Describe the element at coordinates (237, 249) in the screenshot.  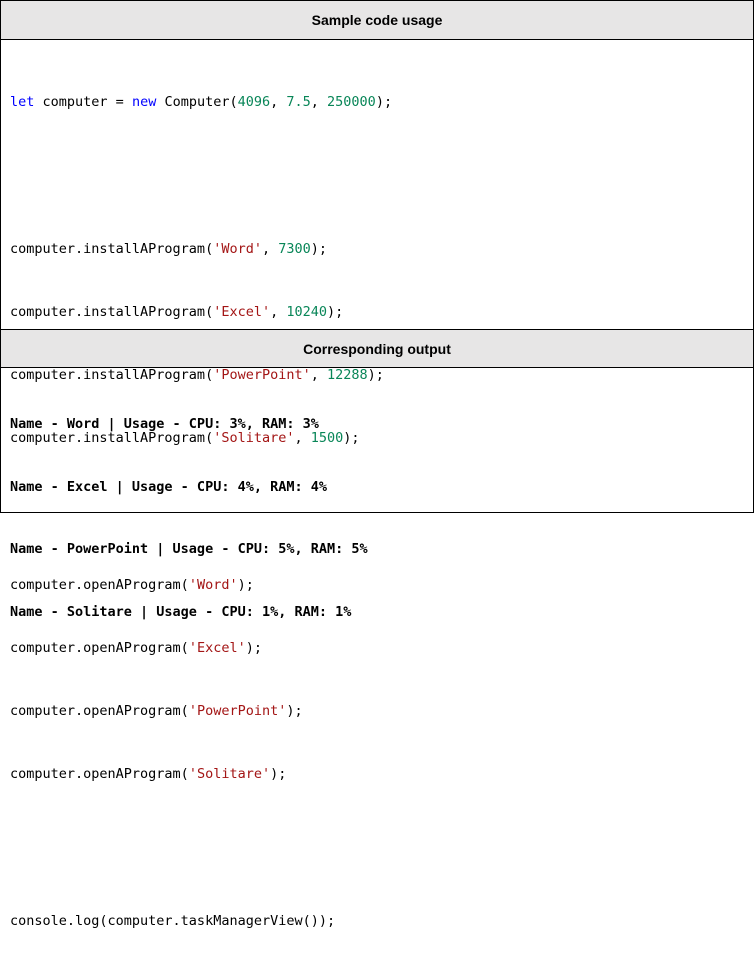
I see `string-literal: 'Word'` at that location.